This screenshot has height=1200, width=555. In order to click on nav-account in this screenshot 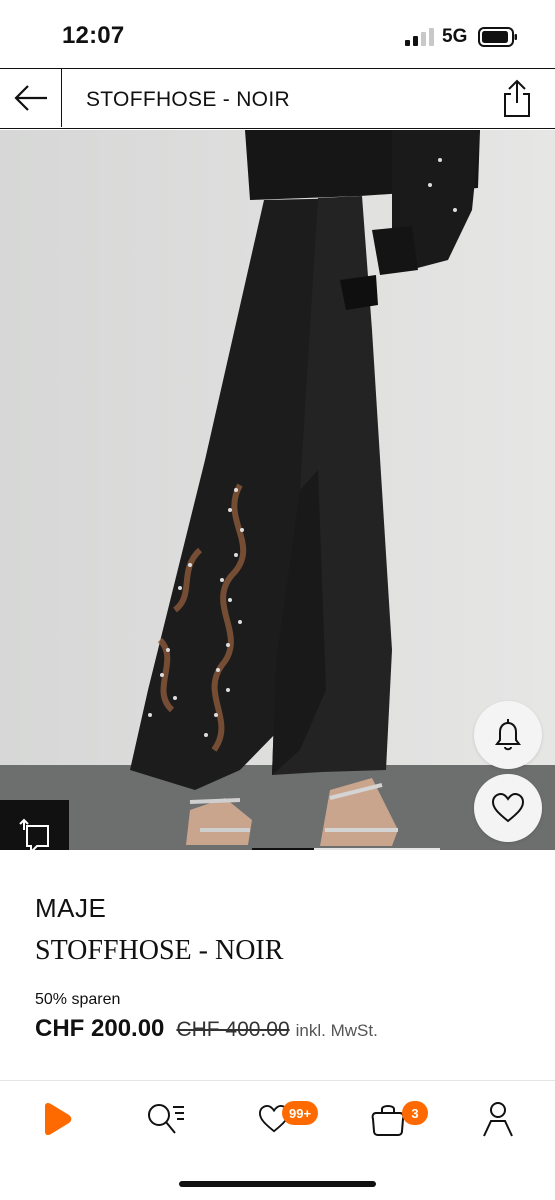, I will do `click(498, 1119)`.